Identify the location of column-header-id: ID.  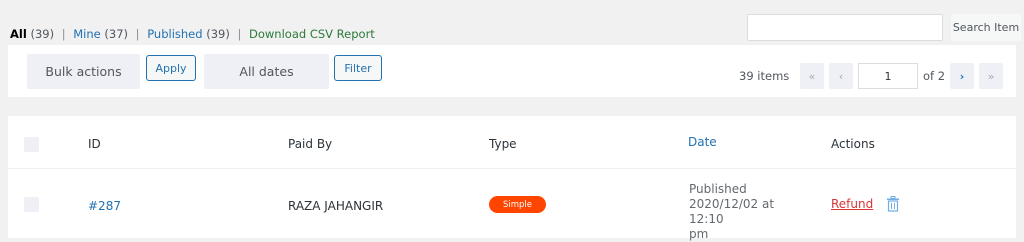
(94, 144).